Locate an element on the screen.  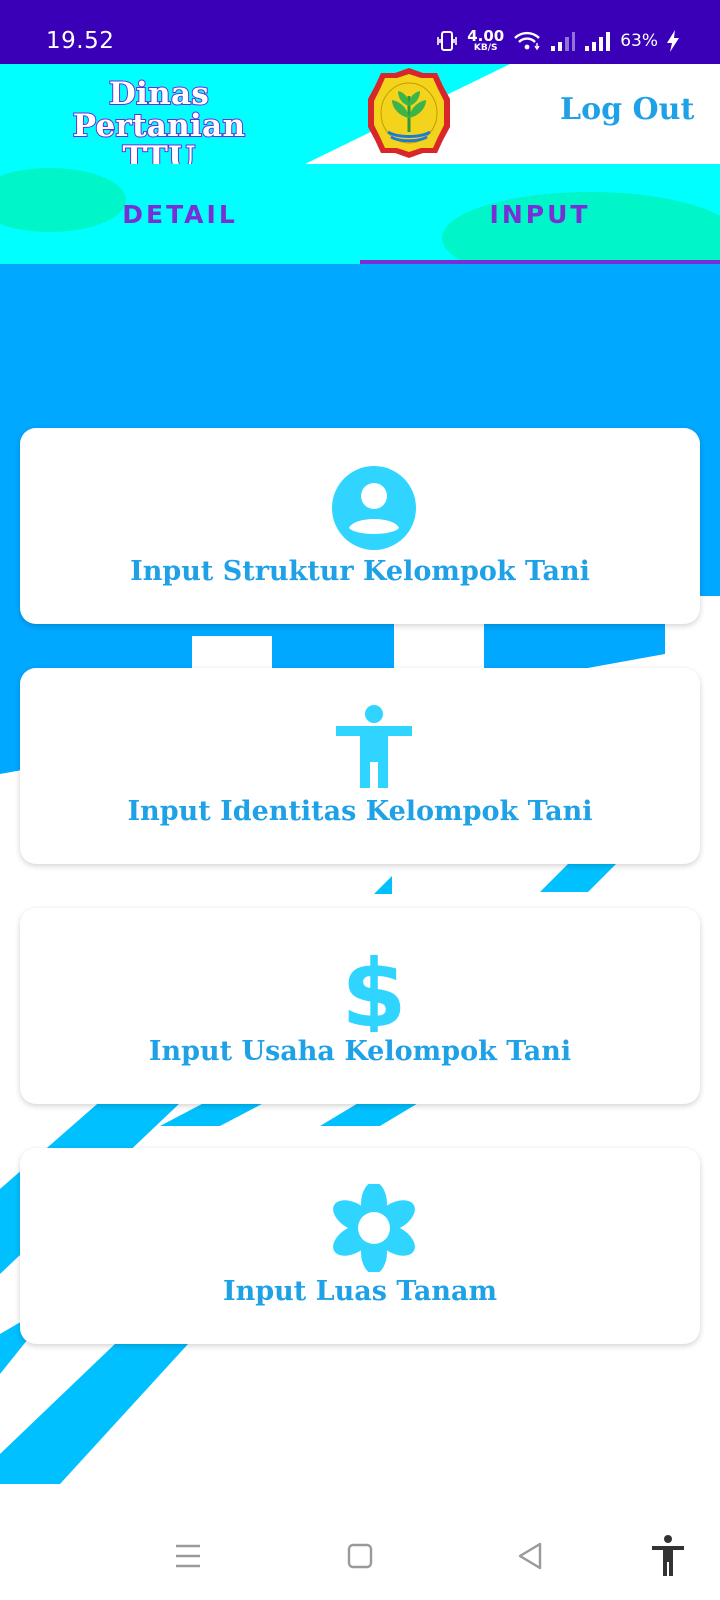
card-input-luas-tanam: Input Luas Tanam is located at coordinates (360, 1246).